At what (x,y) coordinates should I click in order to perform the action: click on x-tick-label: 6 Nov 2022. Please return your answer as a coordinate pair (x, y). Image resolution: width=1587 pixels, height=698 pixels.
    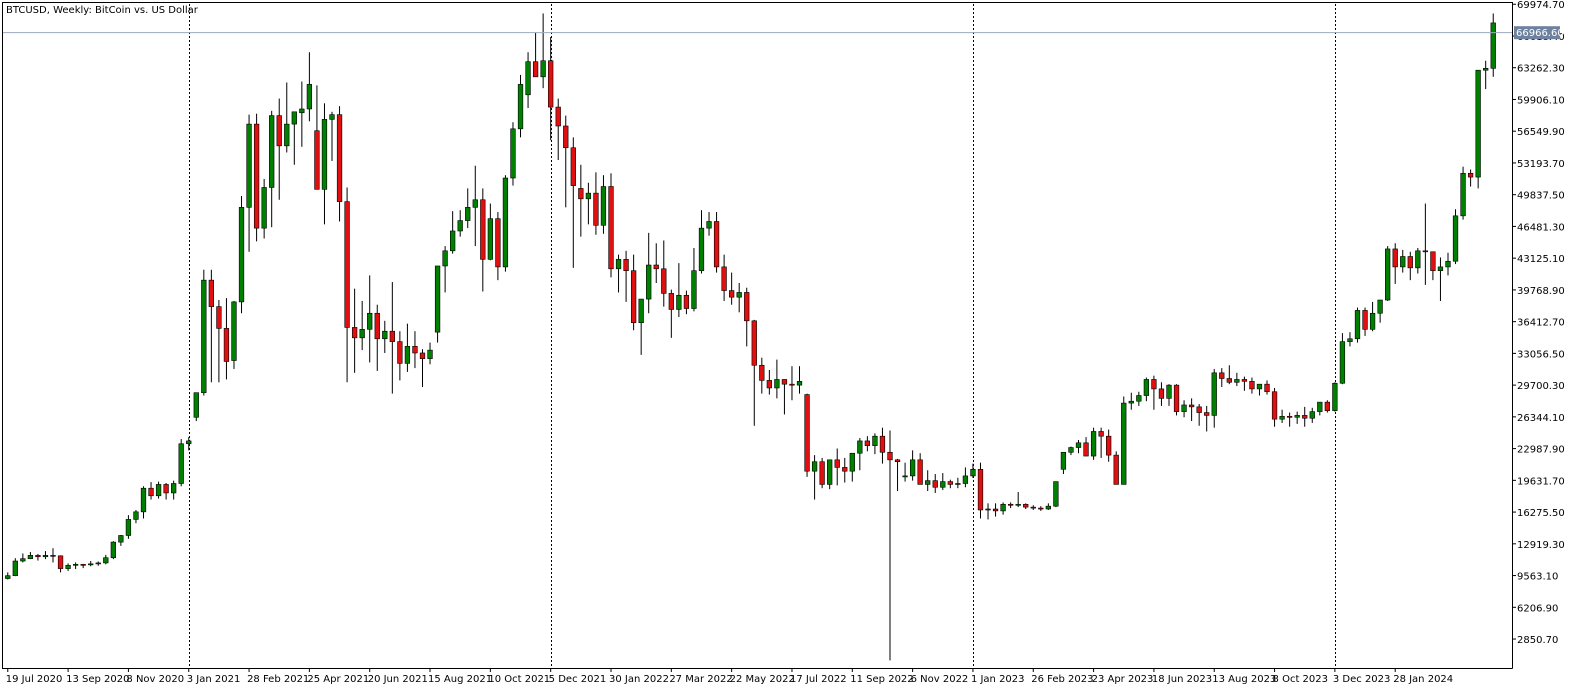
    Looking at the image, I should click on (940, 679).